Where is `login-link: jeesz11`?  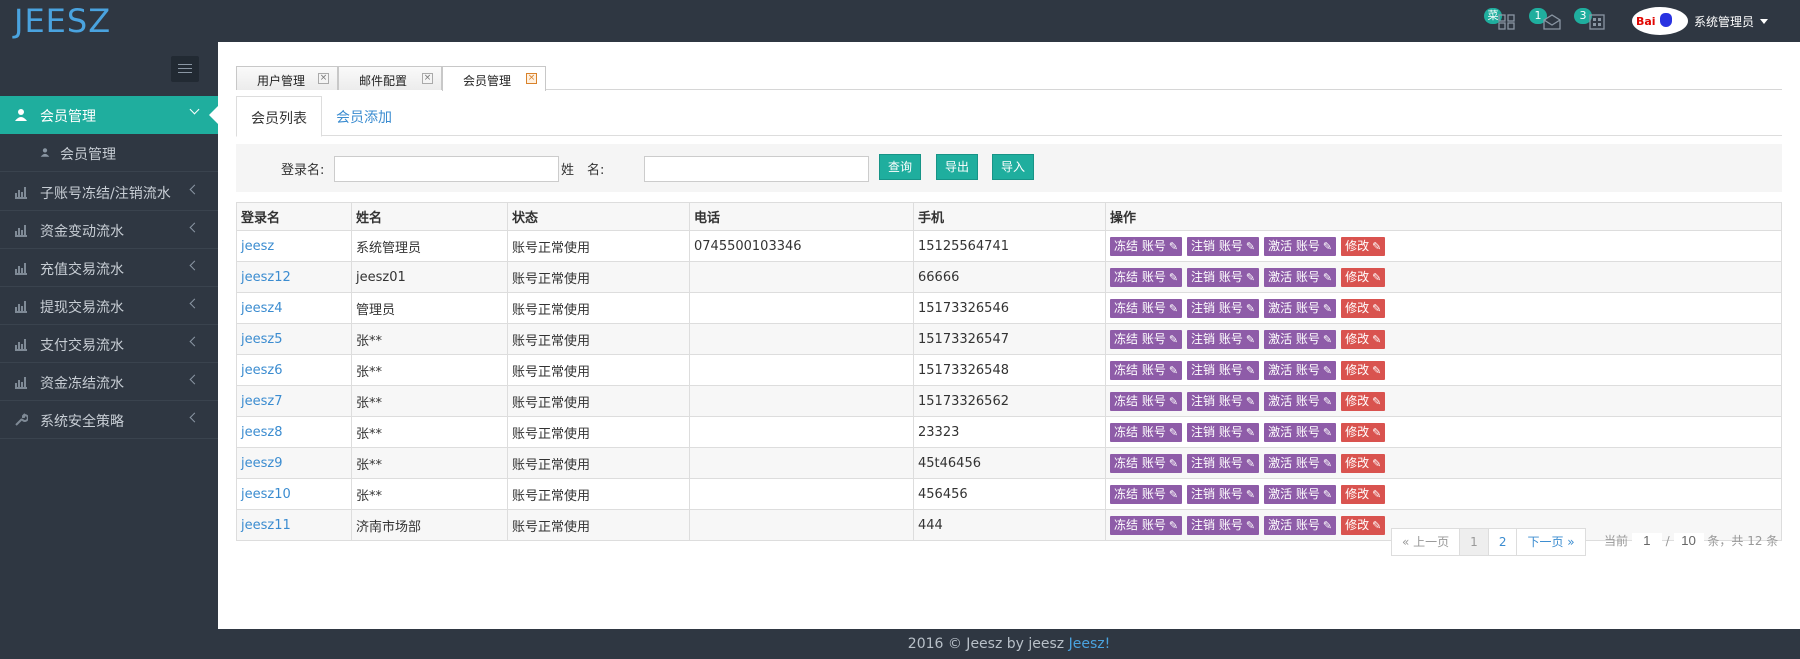
login-link: jeesz11 is located at coordinates (266, 525).